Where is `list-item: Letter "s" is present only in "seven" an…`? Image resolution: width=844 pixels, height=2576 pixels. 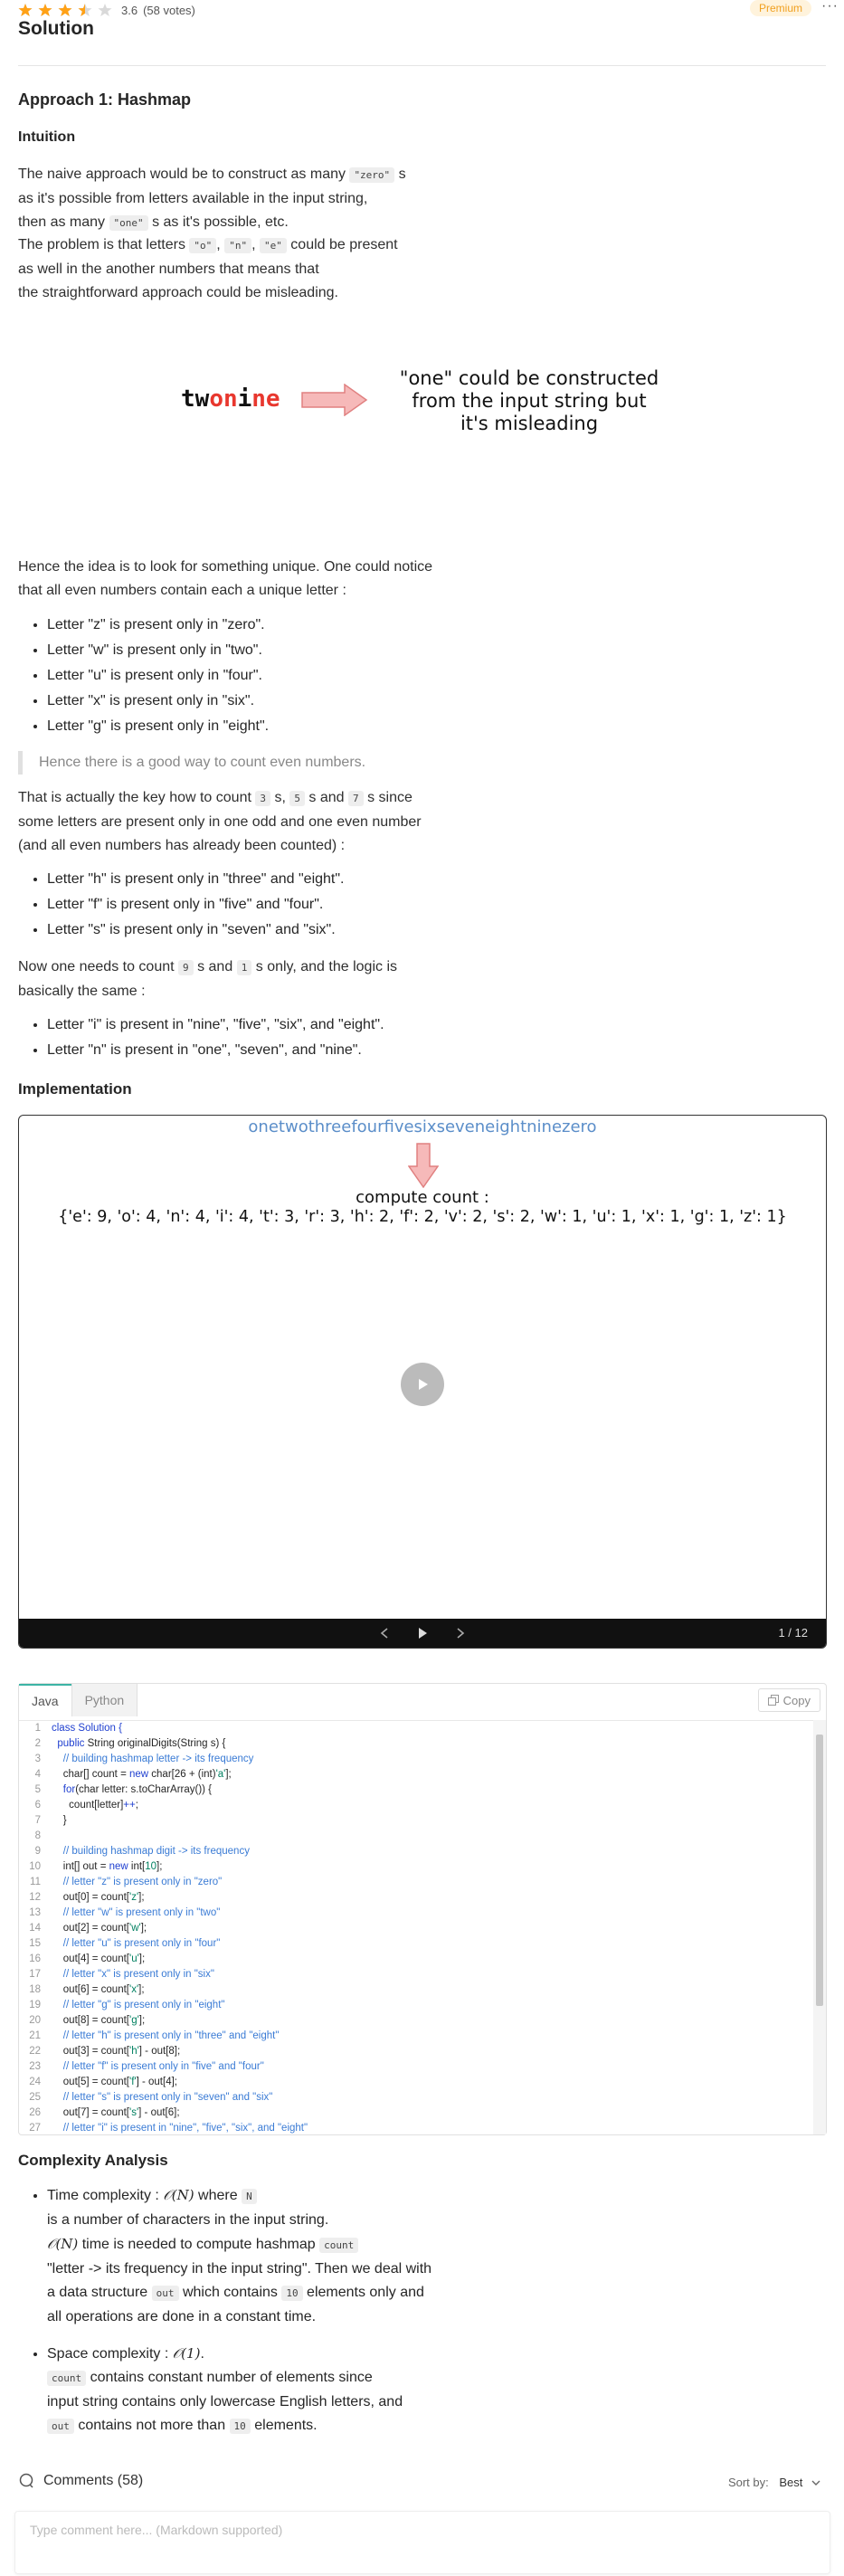
list-item: Letter "s" is present only in "seven" an… is located at coordinates (195, 930).